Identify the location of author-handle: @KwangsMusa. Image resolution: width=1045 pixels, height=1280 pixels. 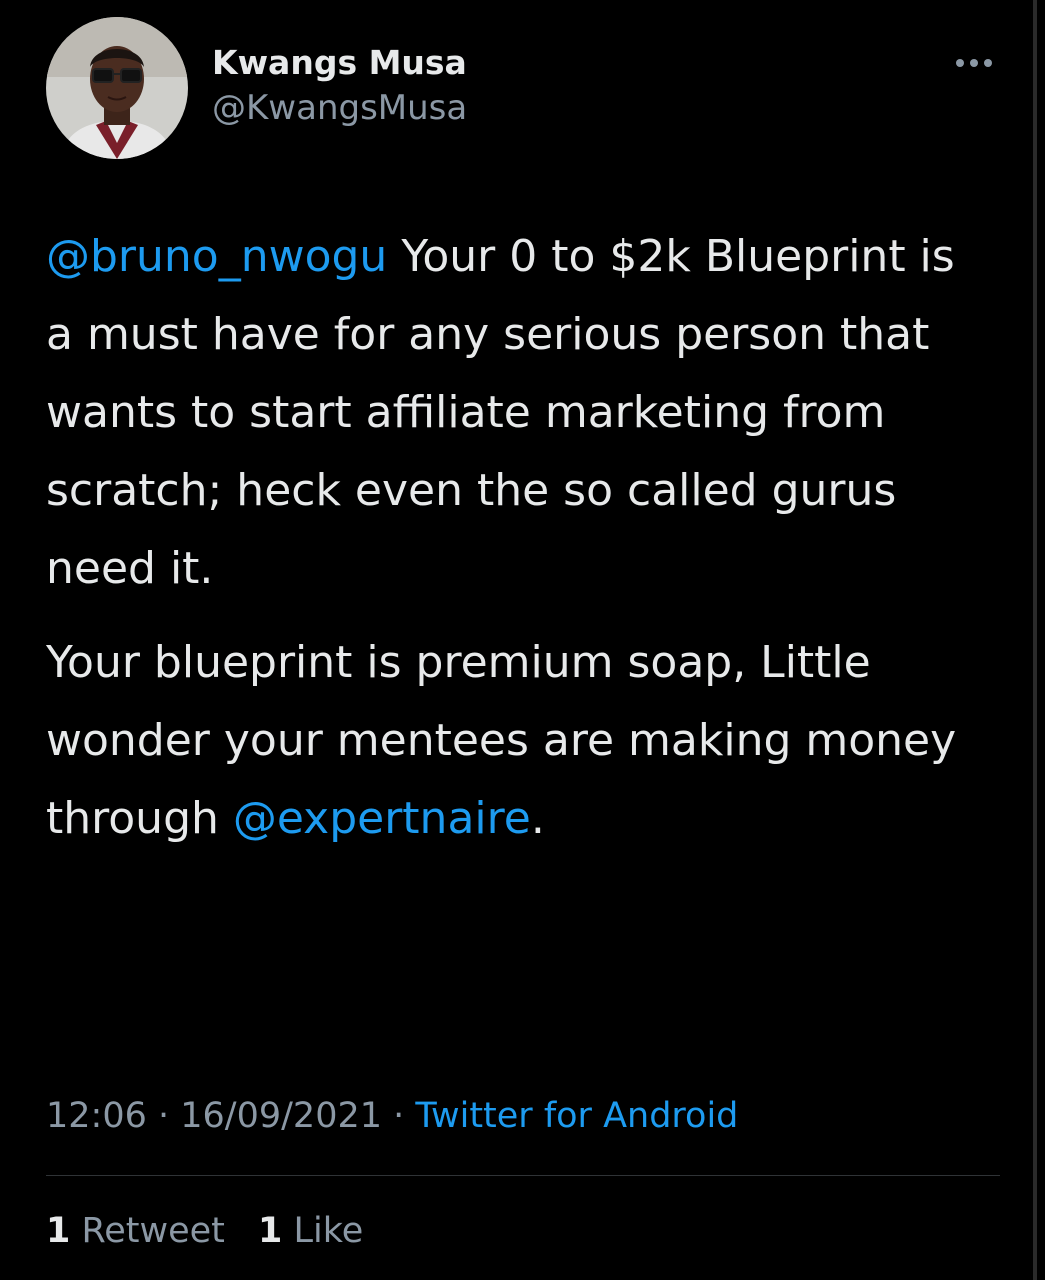
(339, 108).